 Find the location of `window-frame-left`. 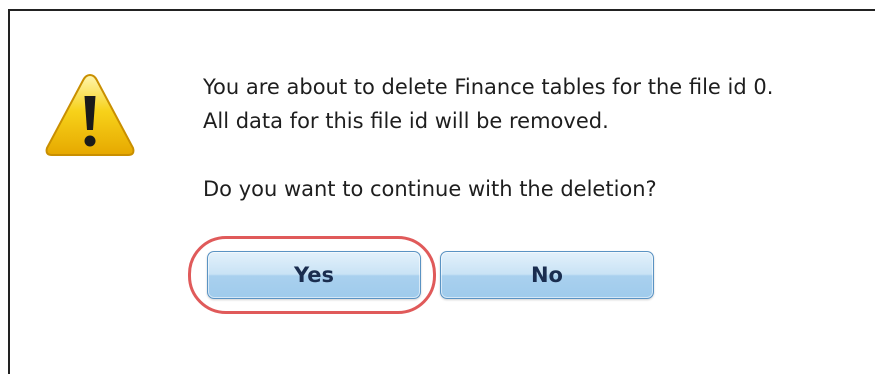

window-frame-left is located at coordinates (9, 191).